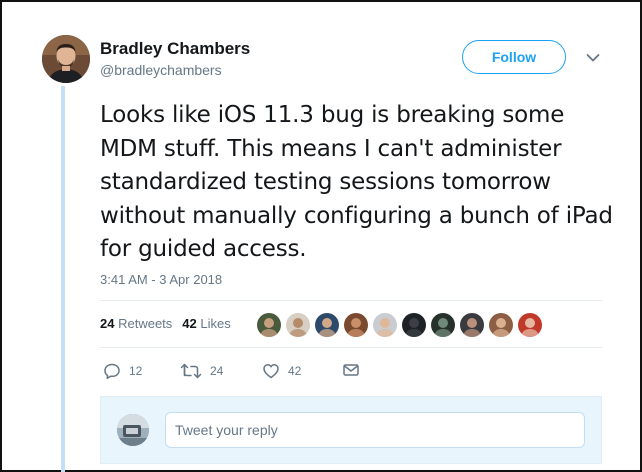  What do you see at coordinates (161, 70) in the screenshot?
I see `author-handle: @bradleychambers` at bounding box center [161, 70].